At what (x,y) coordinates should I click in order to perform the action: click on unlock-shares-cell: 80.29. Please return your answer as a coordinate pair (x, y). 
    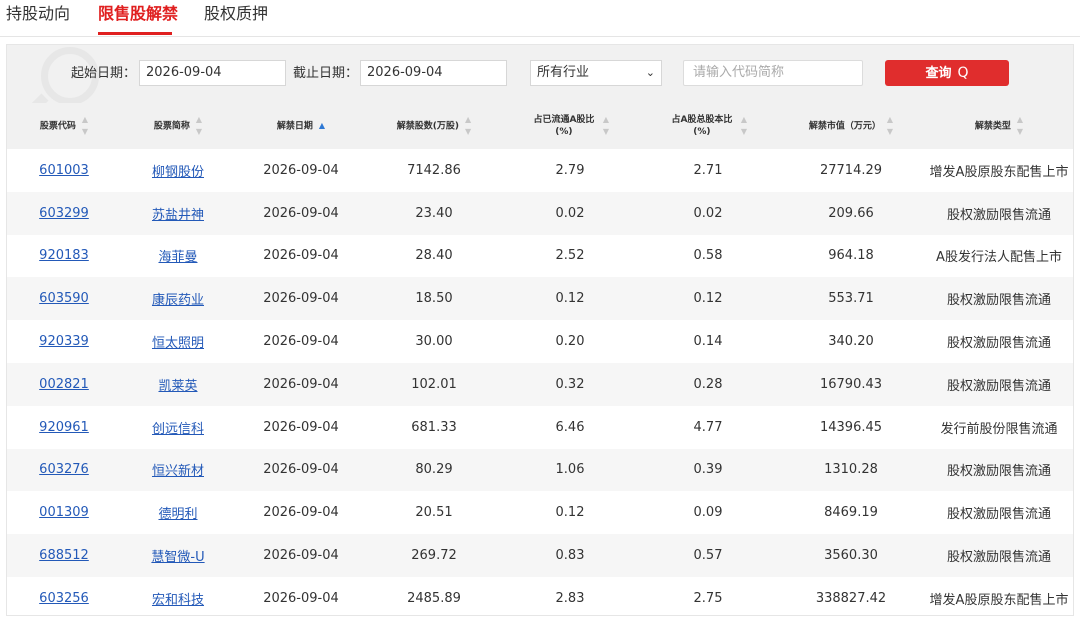
    Looking at the image, I should click on (434, 470).